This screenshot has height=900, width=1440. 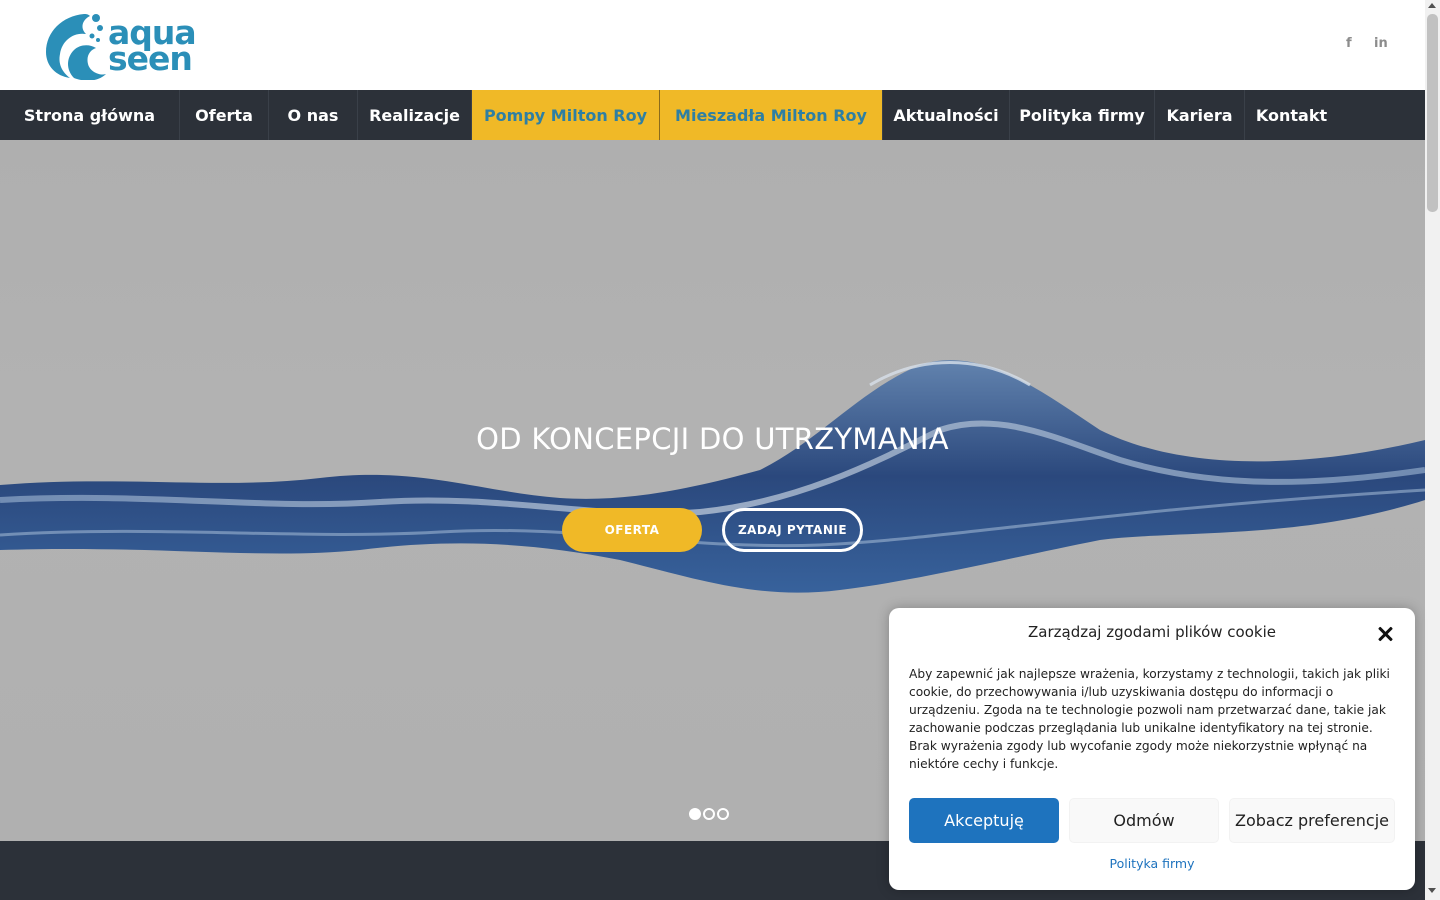 What do you see at coordinates (1291, 115) in the screenshot?
I see `nav-item-kontakt: Kontakt` at bounding box center [1291, 115].